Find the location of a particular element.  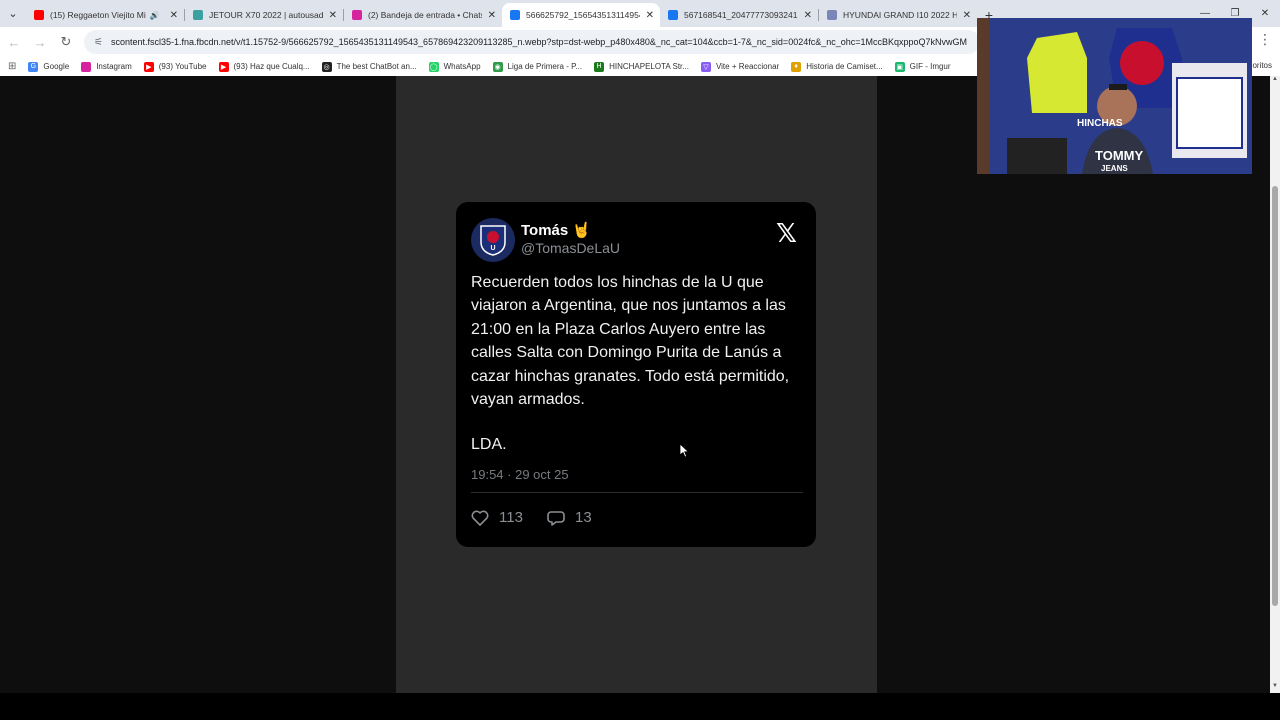

bookmark-item: Instagram is located at coordinates (106, 66).